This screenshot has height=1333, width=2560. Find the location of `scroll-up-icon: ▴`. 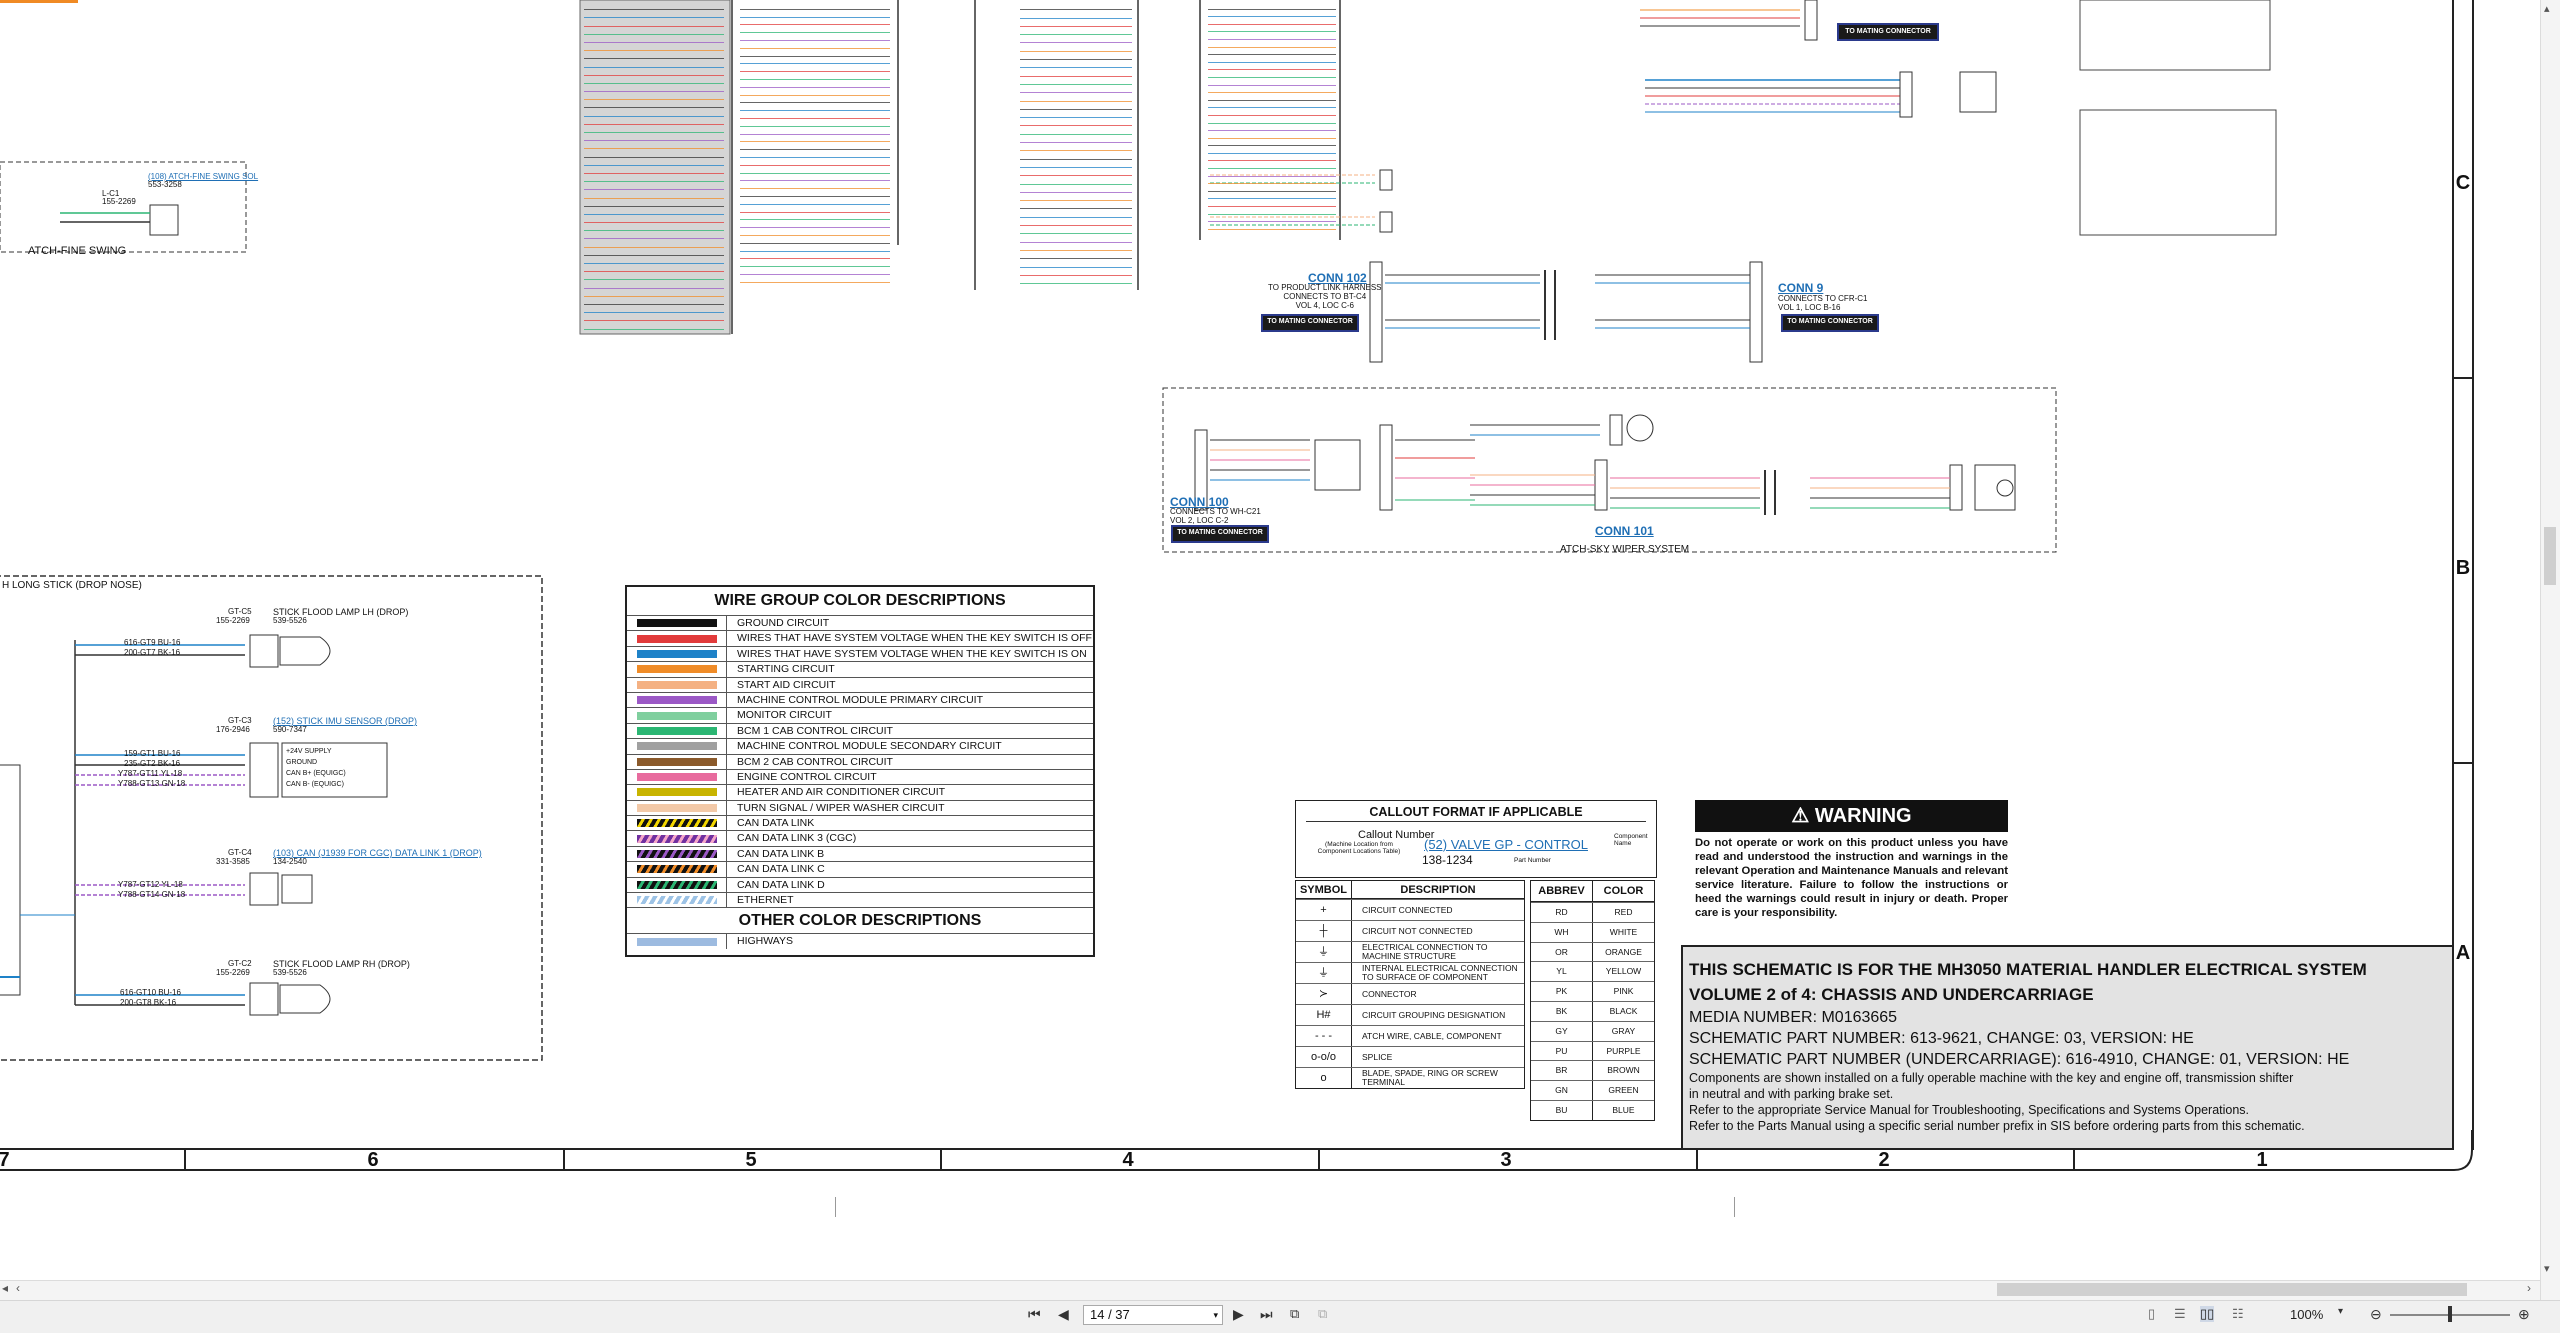

scroll-up-icon: ▴ is located at coordinates (2547, 8).